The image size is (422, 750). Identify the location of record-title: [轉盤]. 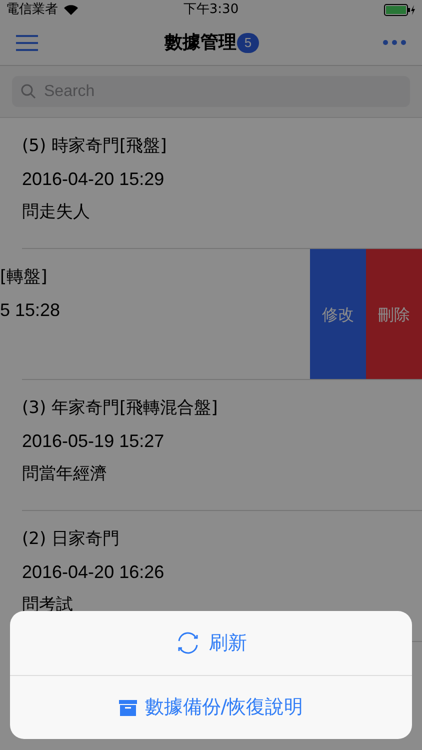
(24, 277).